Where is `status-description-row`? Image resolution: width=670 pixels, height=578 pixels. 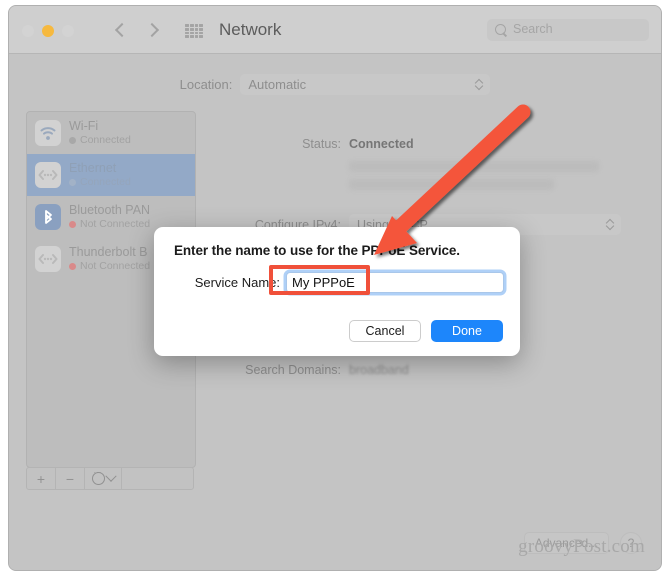
status-description-row is located at coordinates (424, 166).